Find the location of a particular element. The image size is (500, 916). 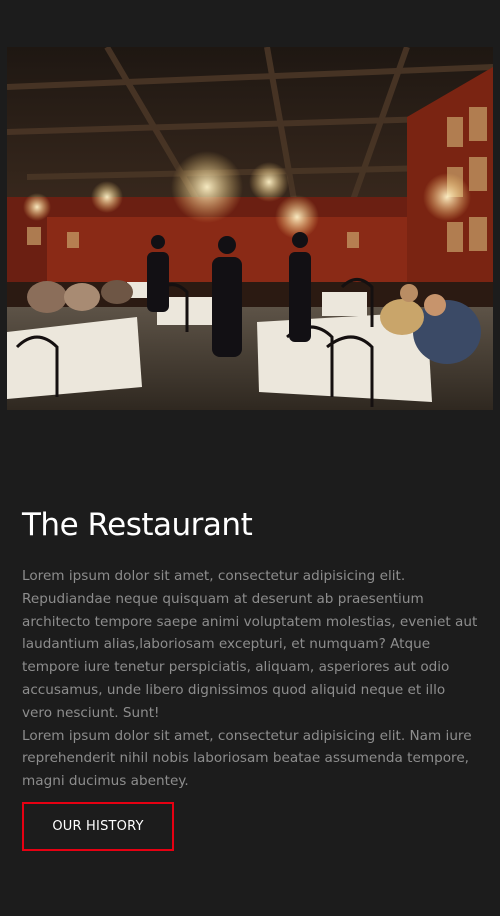

our-history-button: OUR HISTORY is located at coordinates (98, 826).